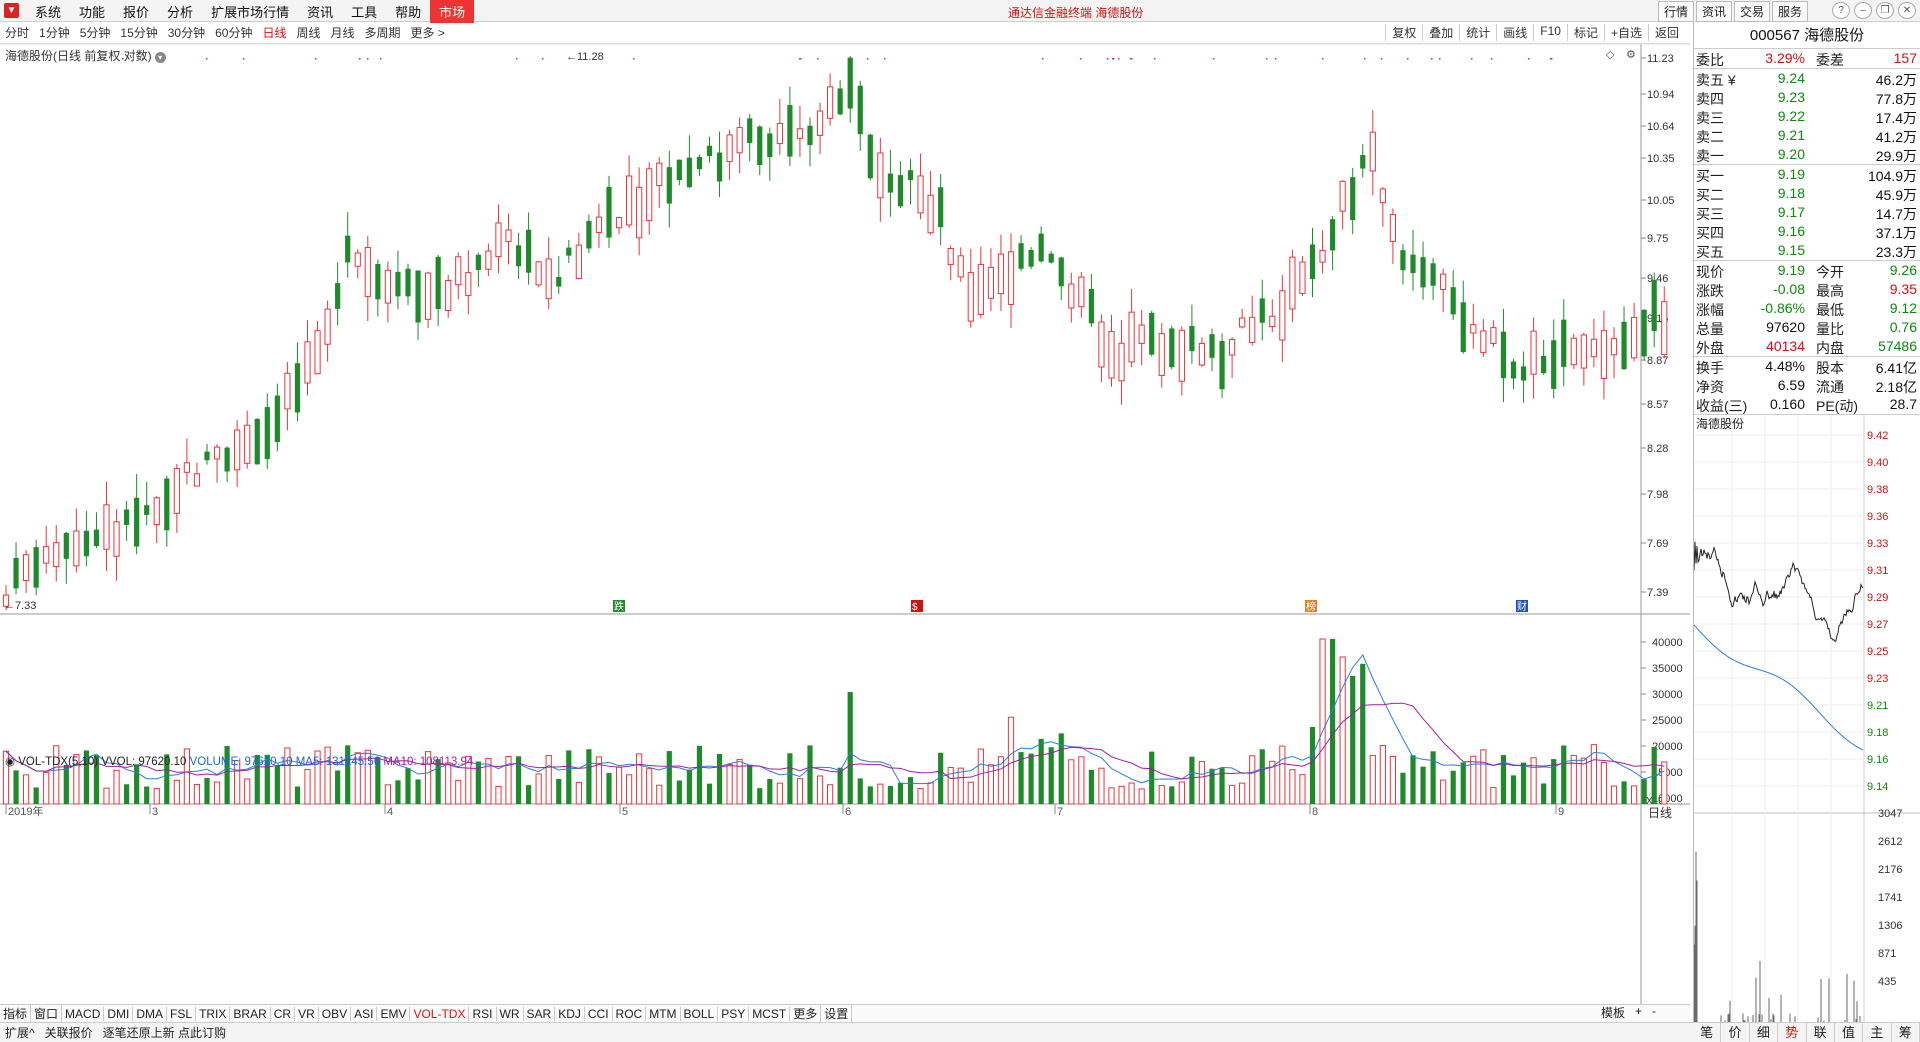  What do you see at coordinates (11, 10) in the screenshot?
I see `app-logo-icon: ▼` at bounding box center [11, 10].